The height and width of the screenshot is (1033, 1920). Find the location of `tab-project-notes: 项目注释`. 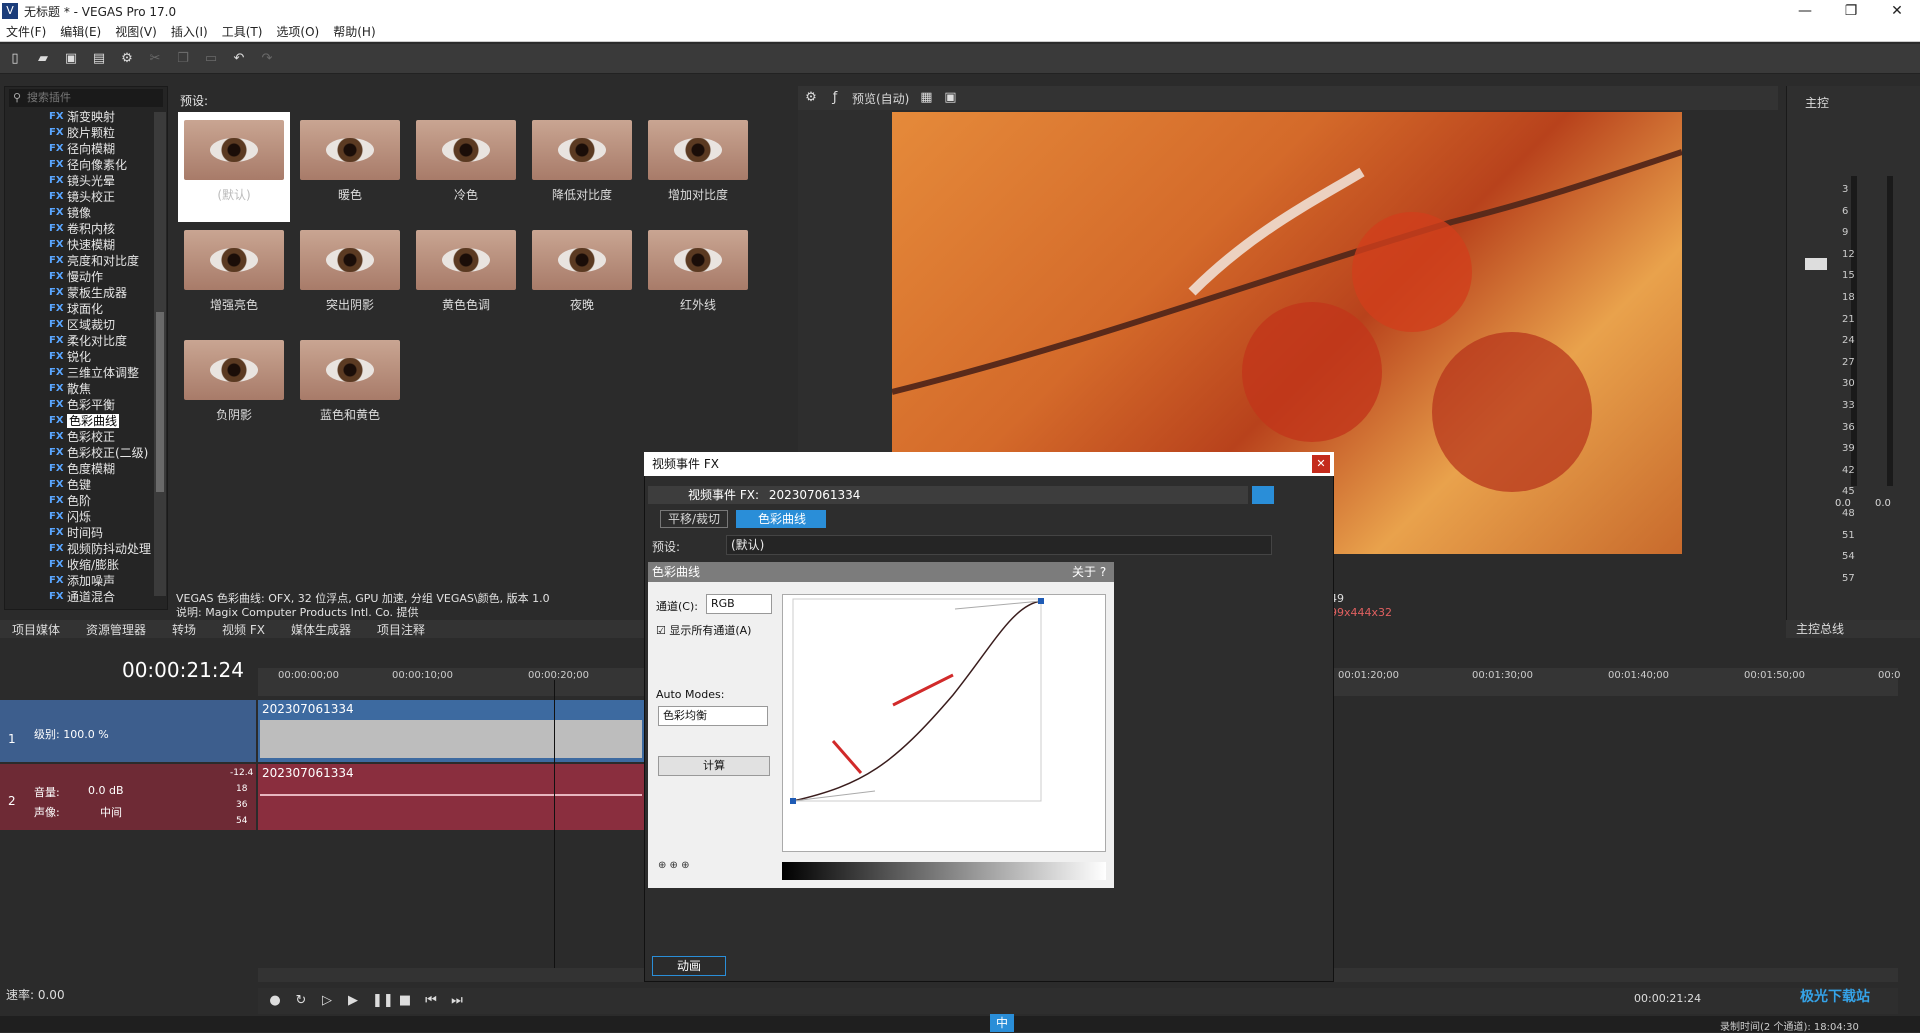

tab-project-notes: 项目注释 is located at coordinates (401, 629).